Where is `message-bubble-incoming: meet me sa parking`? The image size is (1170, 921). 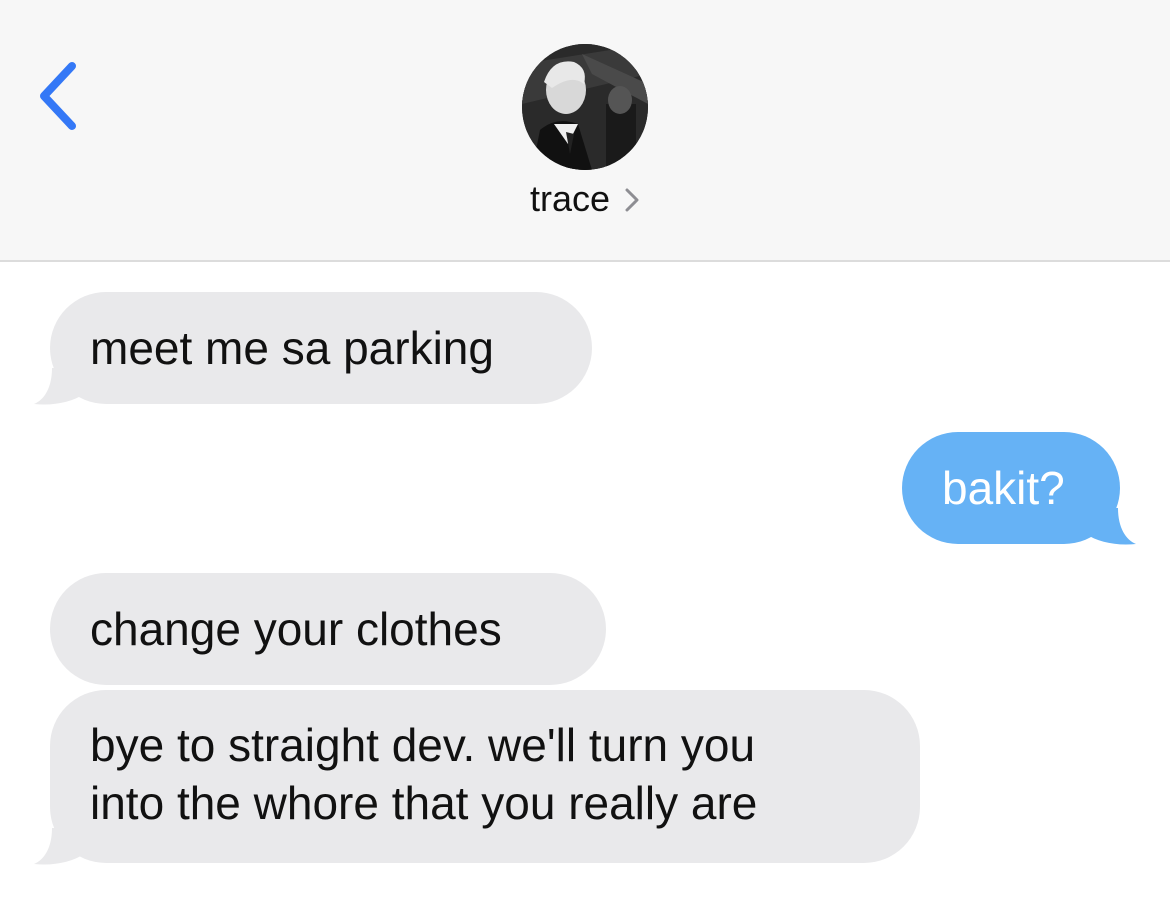
message-bubble-incoming: meet me sa parking is located at coordinates (321, 348).